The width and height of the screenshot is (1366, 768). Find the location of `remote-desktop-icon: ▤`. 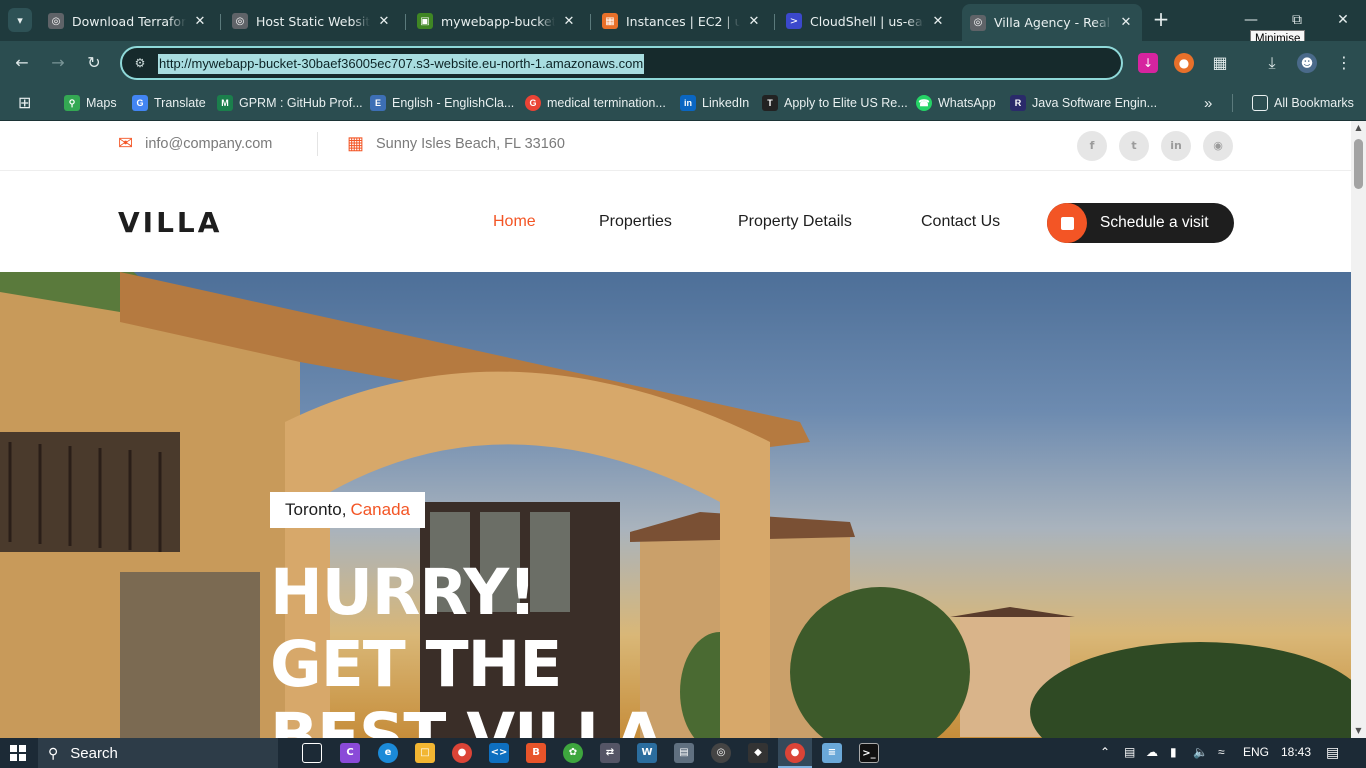

remote-desktop-icon: ▤ is located at coordinates (684, 753).